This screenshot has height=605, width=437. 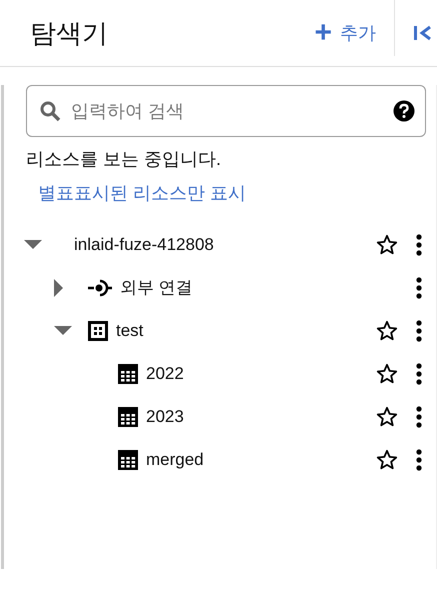 What do you see at coordinates (98, 330) in the screenshot?
I see `dataset-icon` at bounding box center [98, 330].